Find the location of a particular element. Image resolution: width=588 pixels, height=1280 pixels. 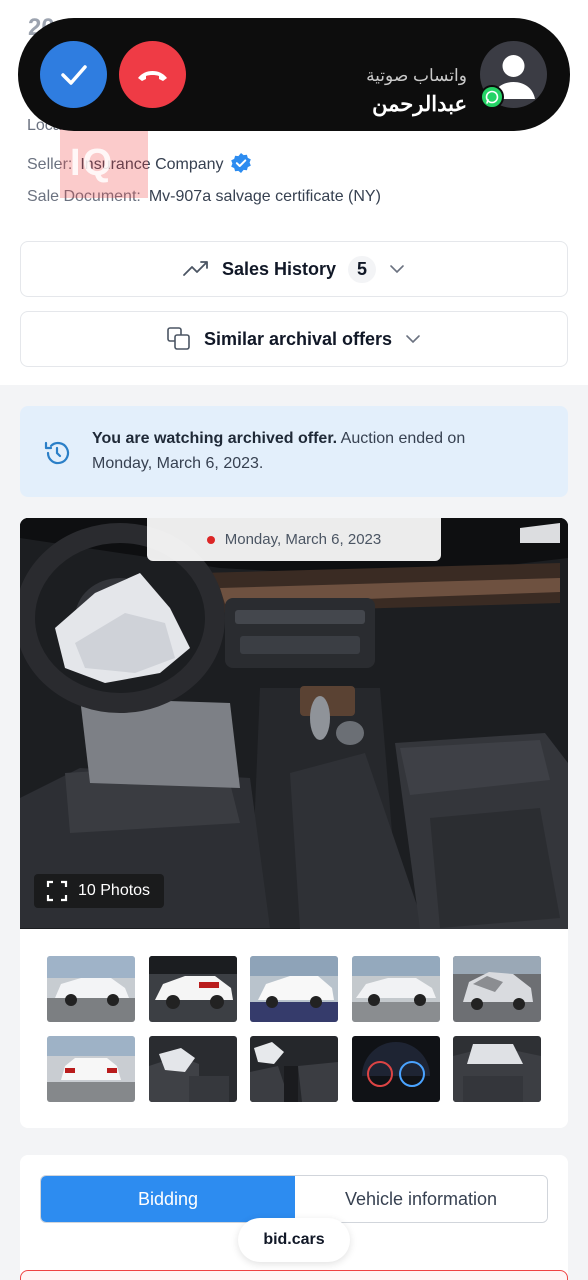

photos-count-button: 10 Photos is located at coordinates (99, 891).